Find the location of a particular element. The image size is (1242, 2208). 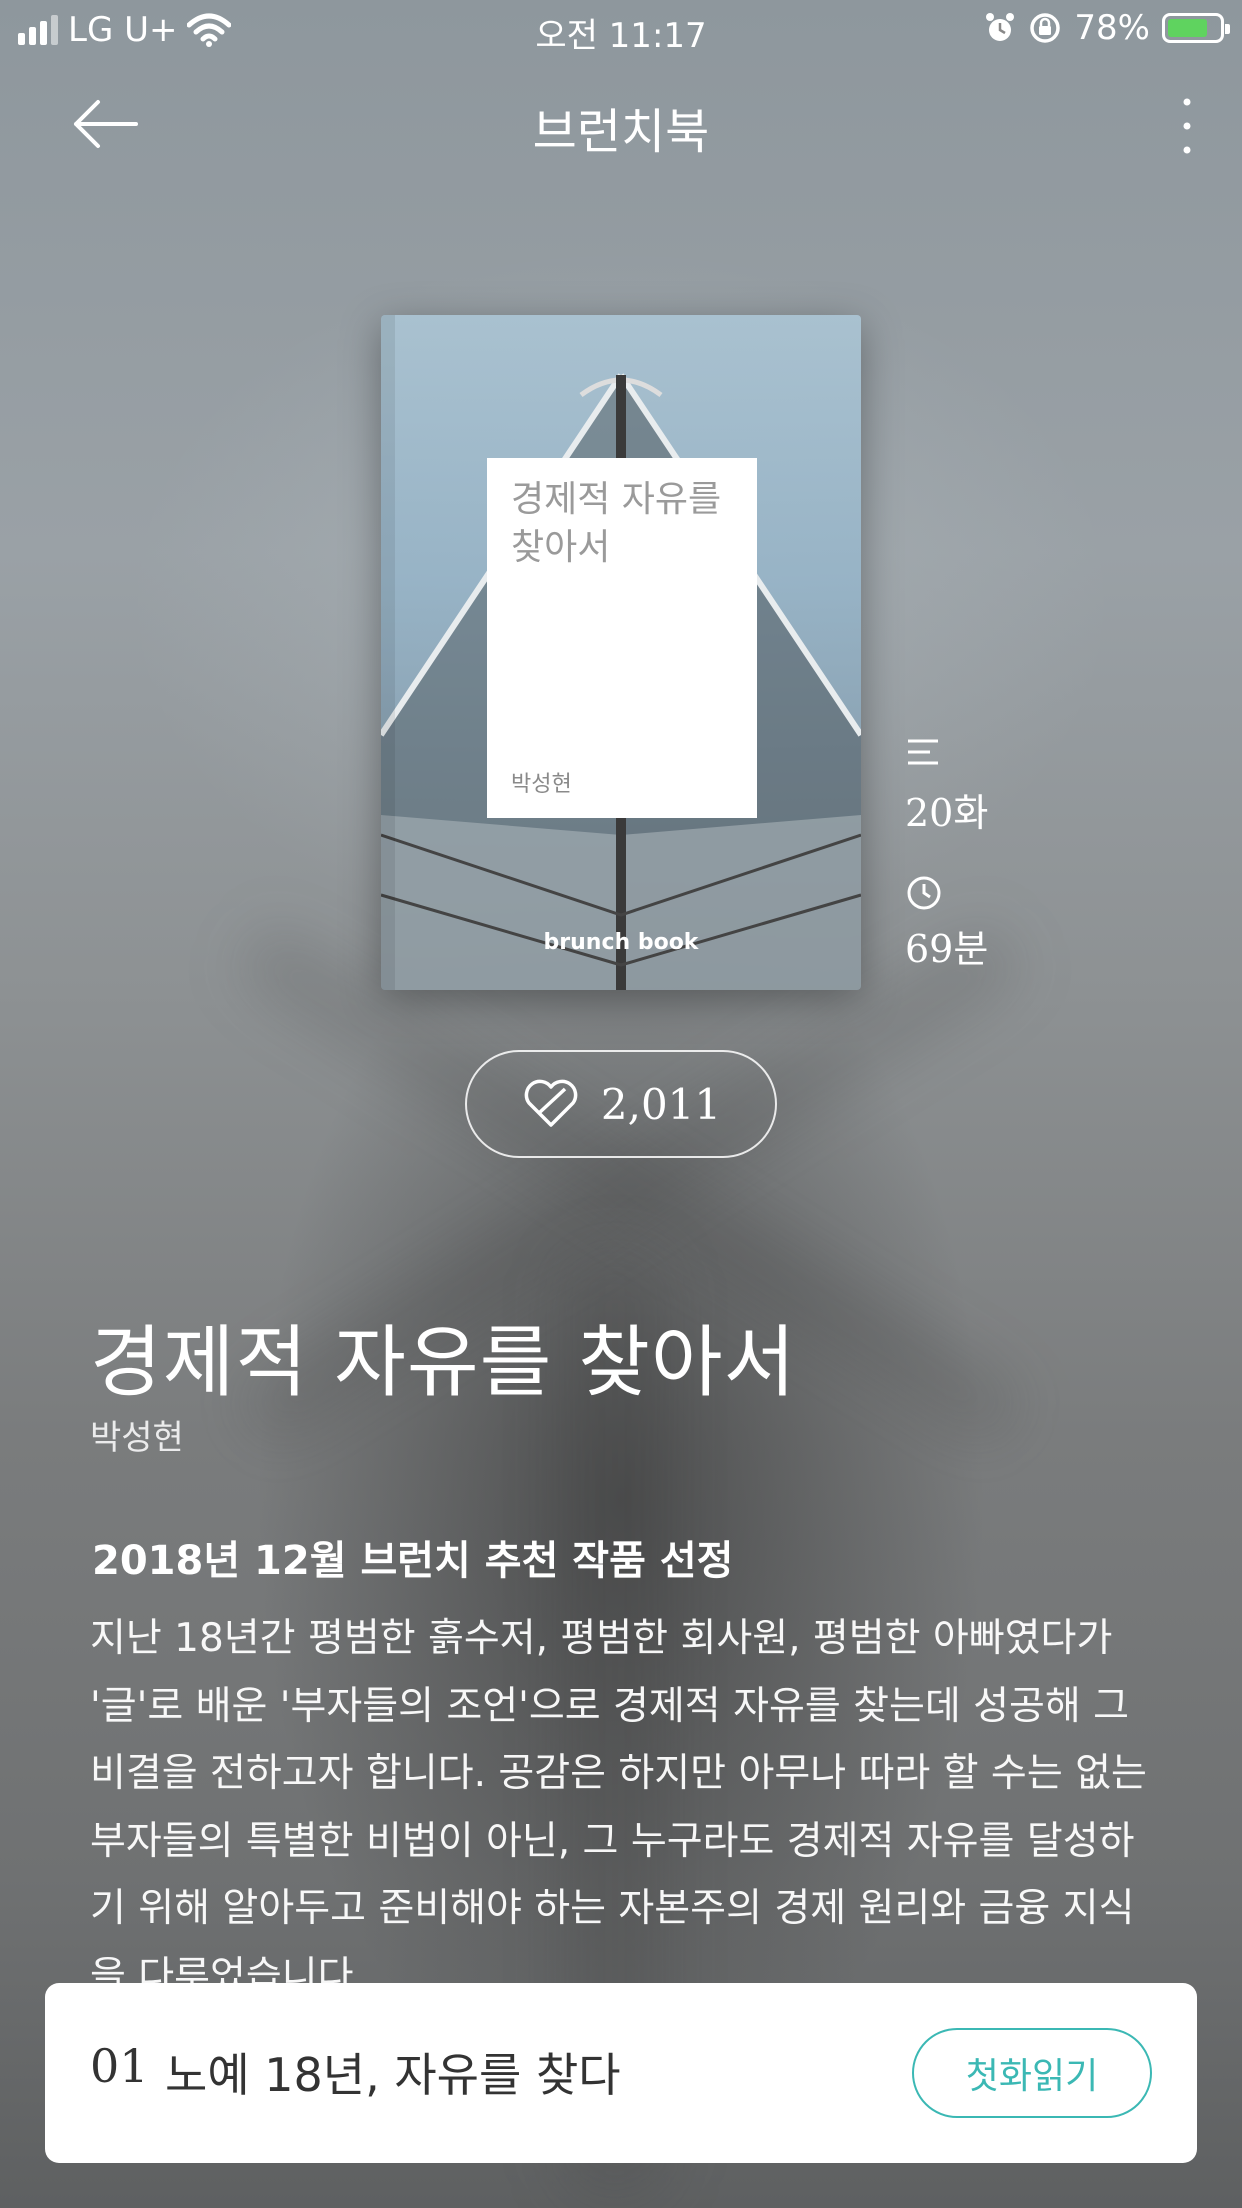

book-cover: 경제적 자유를 찾아서 박성현 brunch book is located at coordinates (621, 652).